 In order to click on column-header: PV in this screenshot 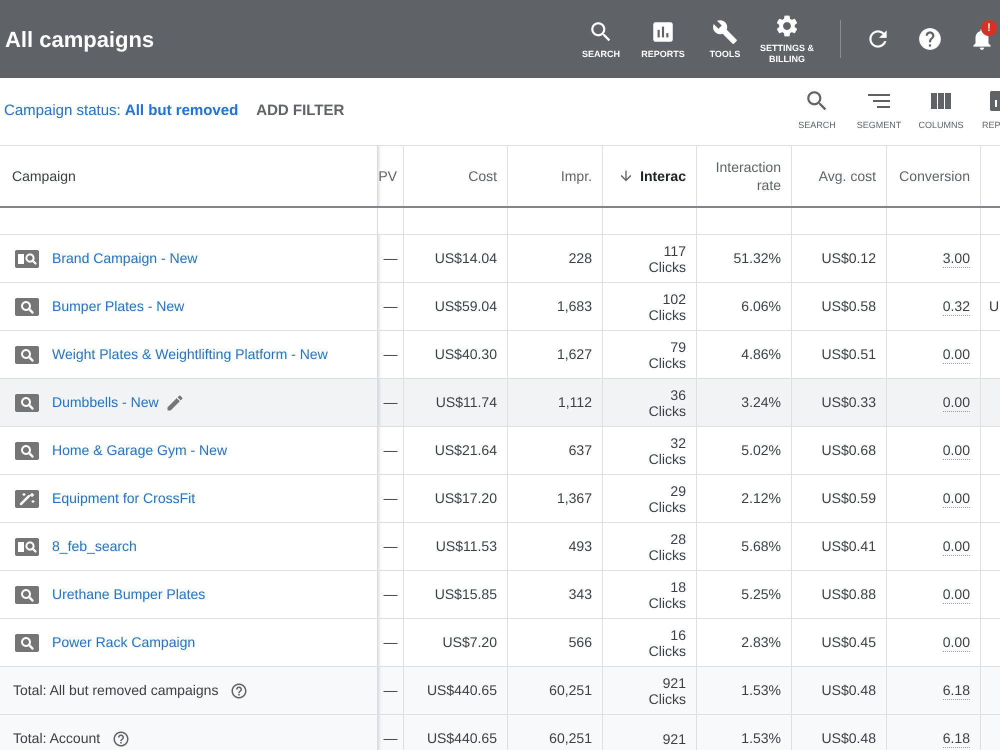, I will do `click(391, 176)`.